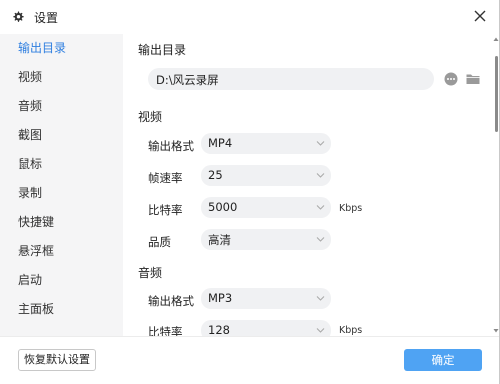  I want to click on video-bitrate-select: 5000, so click(266, 207).